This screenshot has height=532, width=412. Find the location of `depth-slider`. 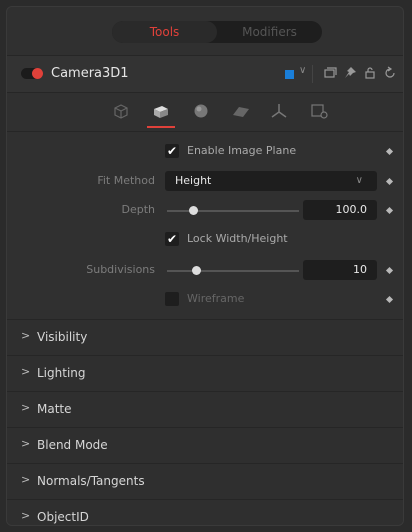

depth-slider is located at coordinates (233, 211).